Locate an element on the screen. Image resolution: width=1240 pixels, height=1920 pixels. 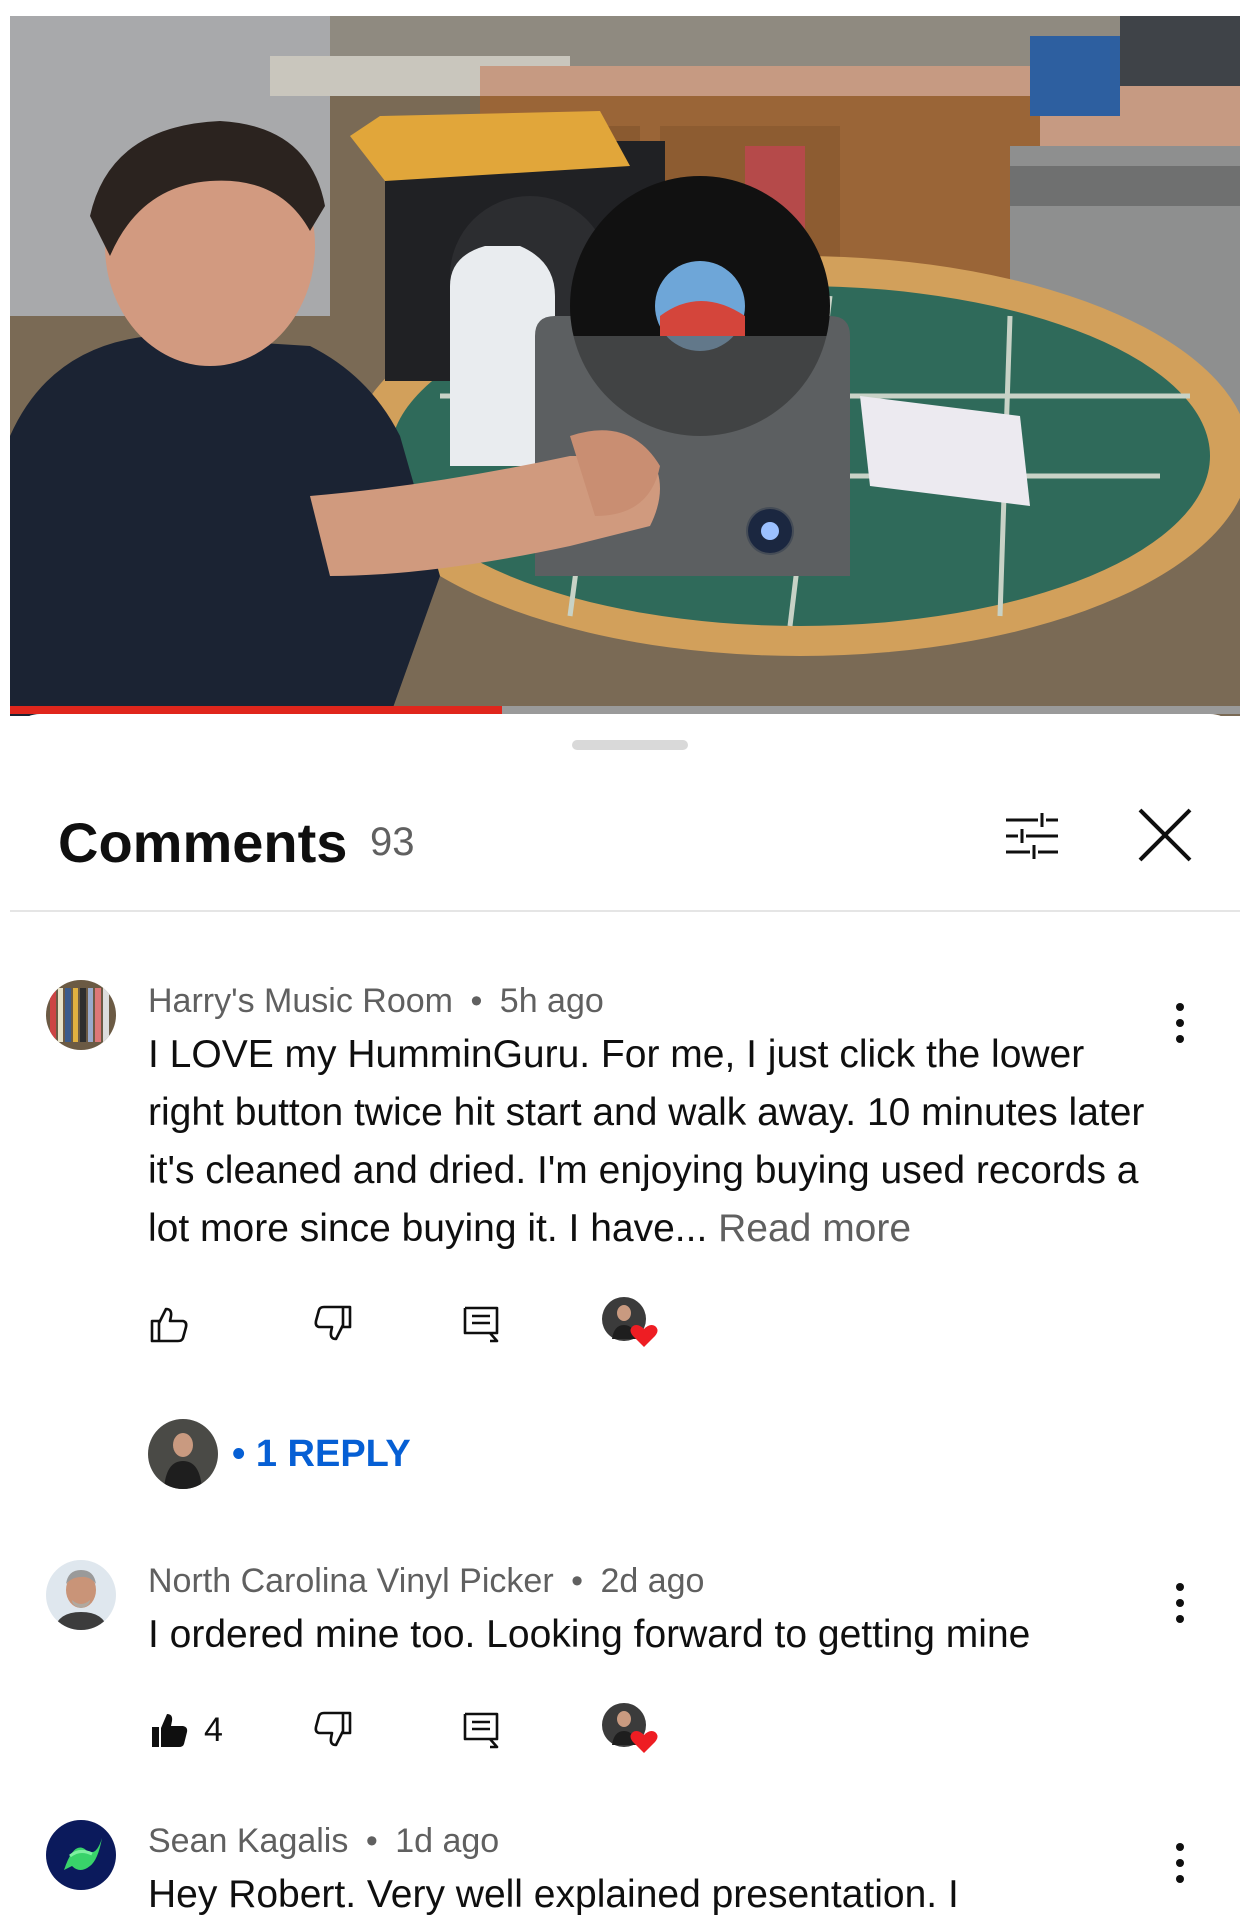
comment-meta: North Carolina Vinyl Picker • 2d ago is located at coordinates (426, 1581).